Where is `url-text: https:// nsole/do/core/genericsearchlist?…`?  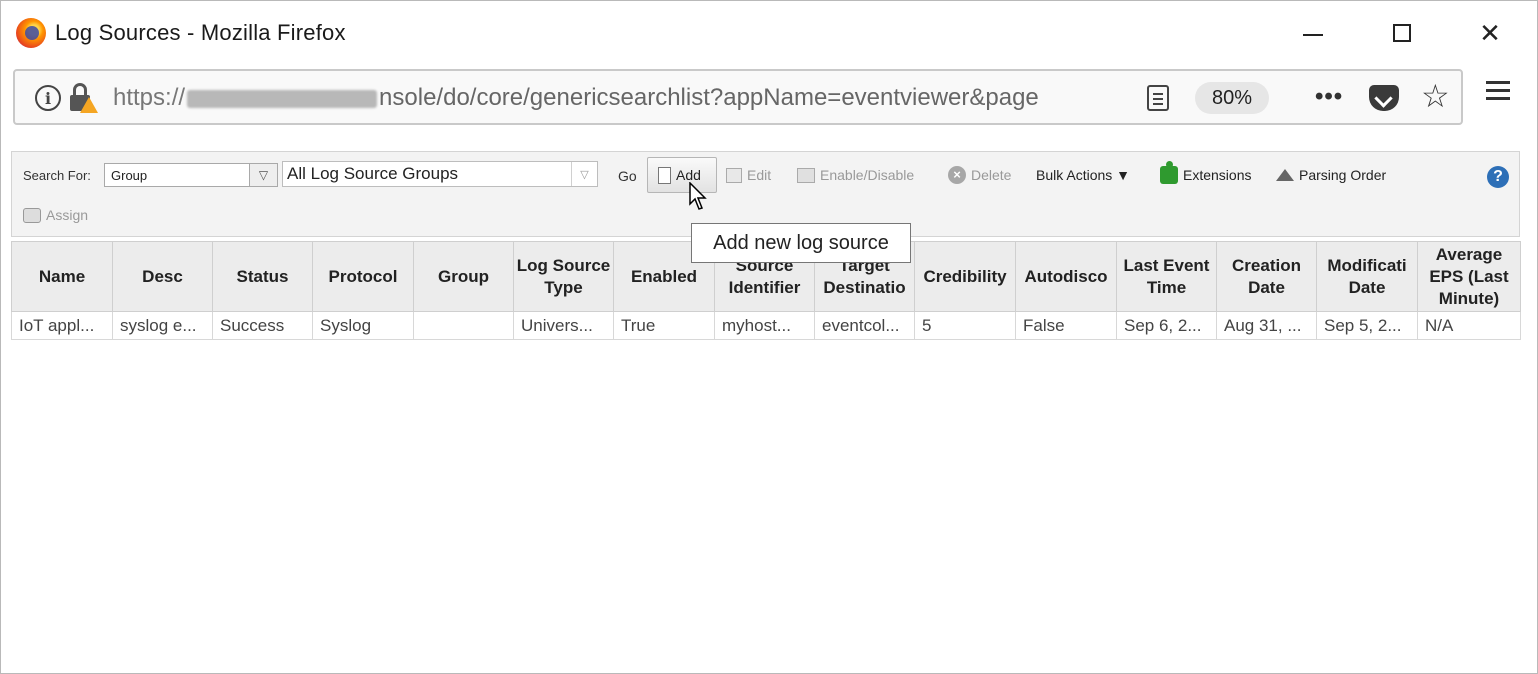 url-text: https:// nsole/do/core/genericsearchlist?… is located at coordinates (618, 98).